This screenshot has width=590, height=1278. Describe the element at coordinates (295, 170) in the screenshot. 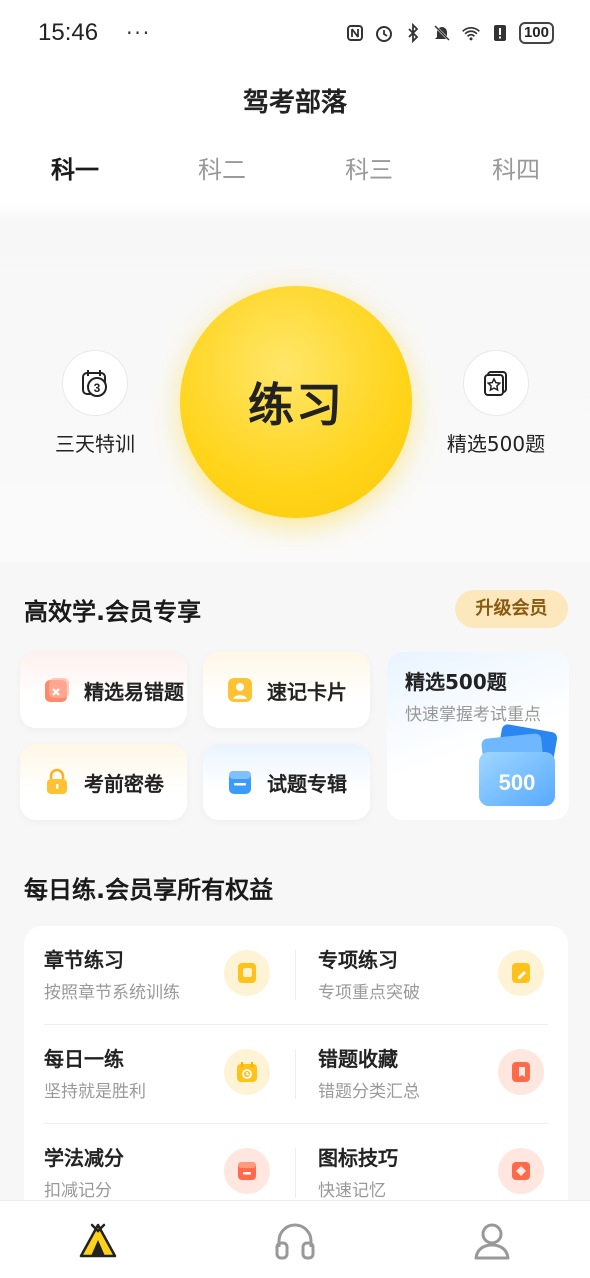

I see `subject-tabs: 科一 科二 科三 科四` at that location.